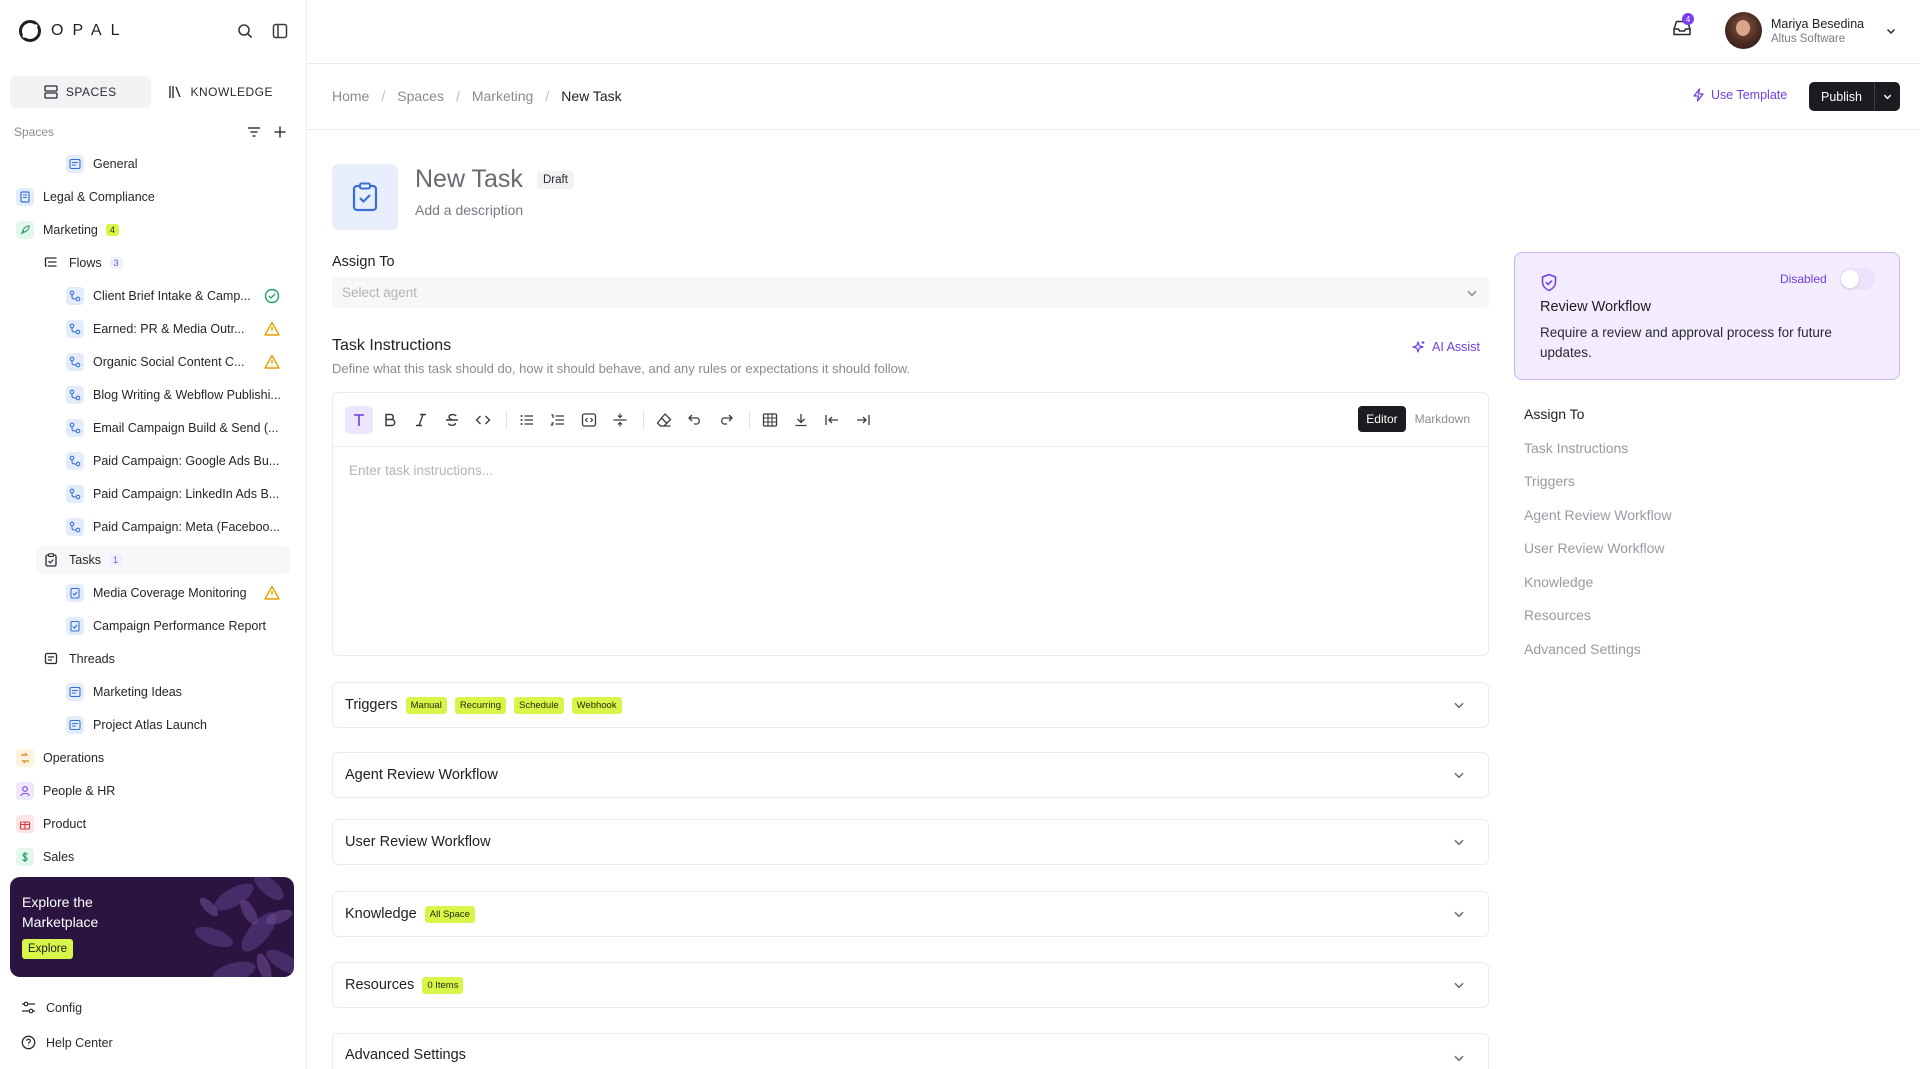 The height and width of the screenshot is (1069, 1920). What do you see at coordinates (910, 914) in the screenshot?
I see `knowledge-section: Knowledge All Space` at bounding box center [910, 914].